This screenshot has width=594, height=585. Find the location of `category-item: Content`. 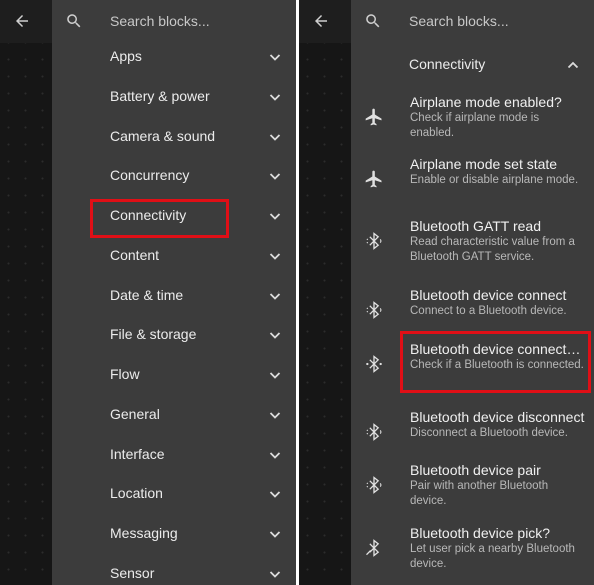

category-item: Content is located at coordinates (174, 257).